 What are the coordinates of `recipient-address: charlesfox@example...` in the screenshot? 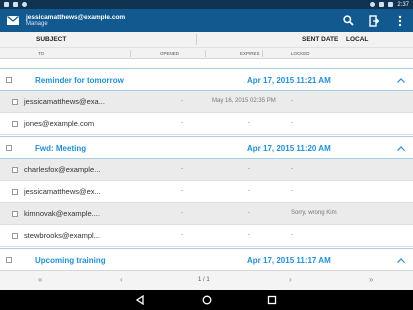 It's located at (62, 169).